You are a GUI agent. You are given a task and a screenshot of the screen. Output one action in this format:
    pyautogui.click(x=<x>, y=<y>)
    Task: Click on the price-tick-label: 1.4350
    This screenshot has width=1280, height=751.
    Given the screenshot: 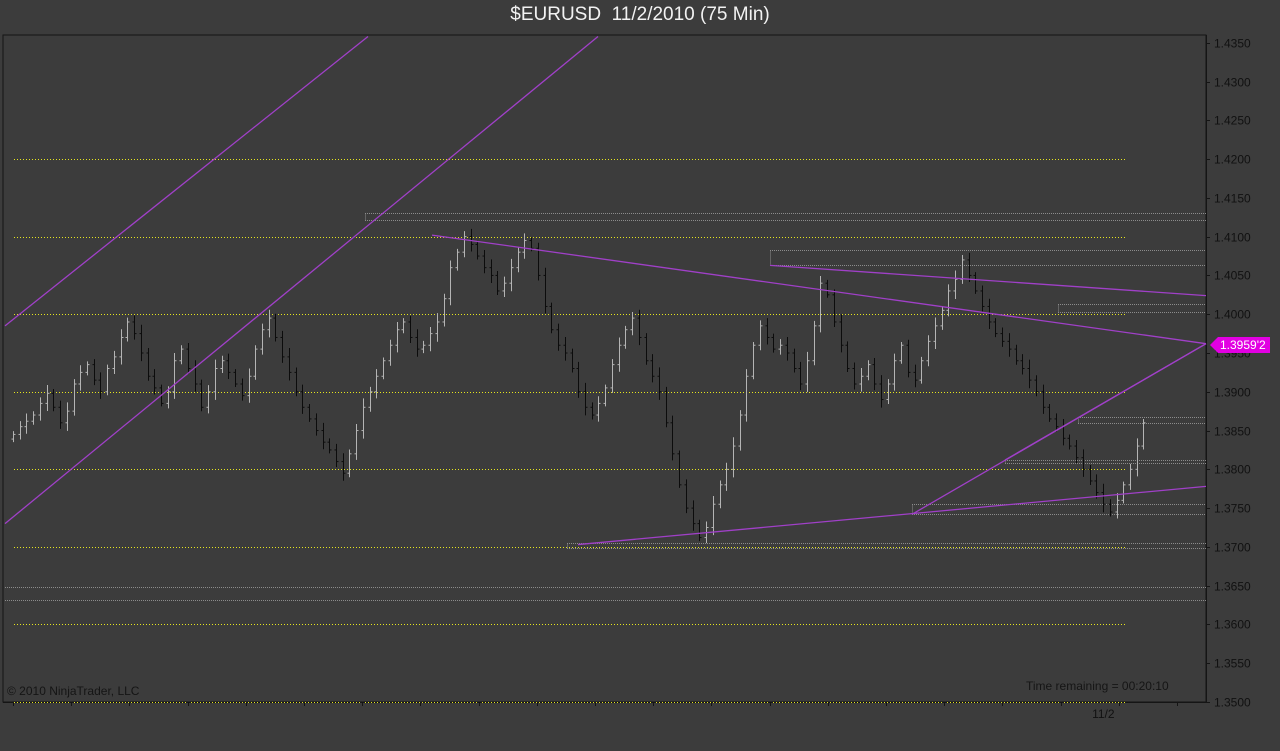 What is the action you would take?
    pyautogui.click(x=1232, y=44)
    